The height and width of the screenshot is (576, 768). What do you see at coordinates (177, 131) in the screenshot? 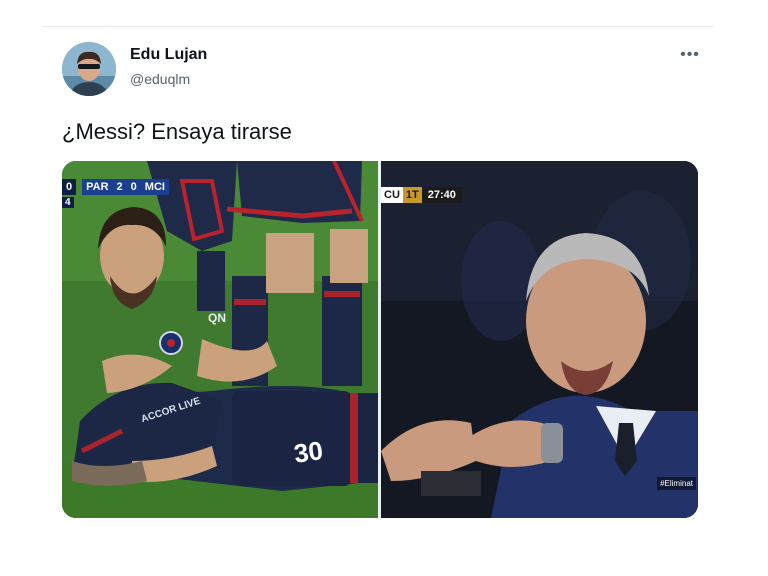
I see `tweet-text: ¿Messi? Ensaya tirarse` at bounding box center [177, 131].